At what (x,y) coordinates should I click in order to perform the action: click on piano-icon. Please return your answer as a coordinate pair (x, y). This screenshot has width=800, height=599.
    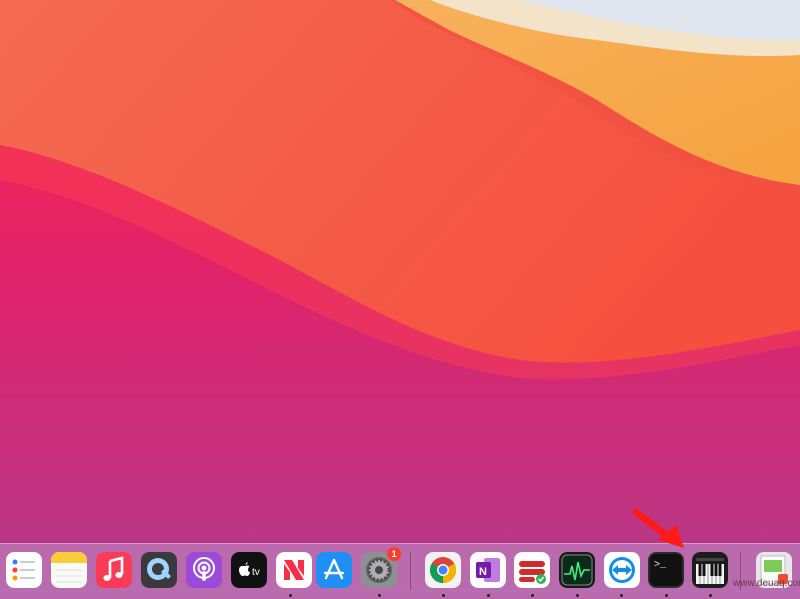
    Looking at the image, I should click on (710, 570).